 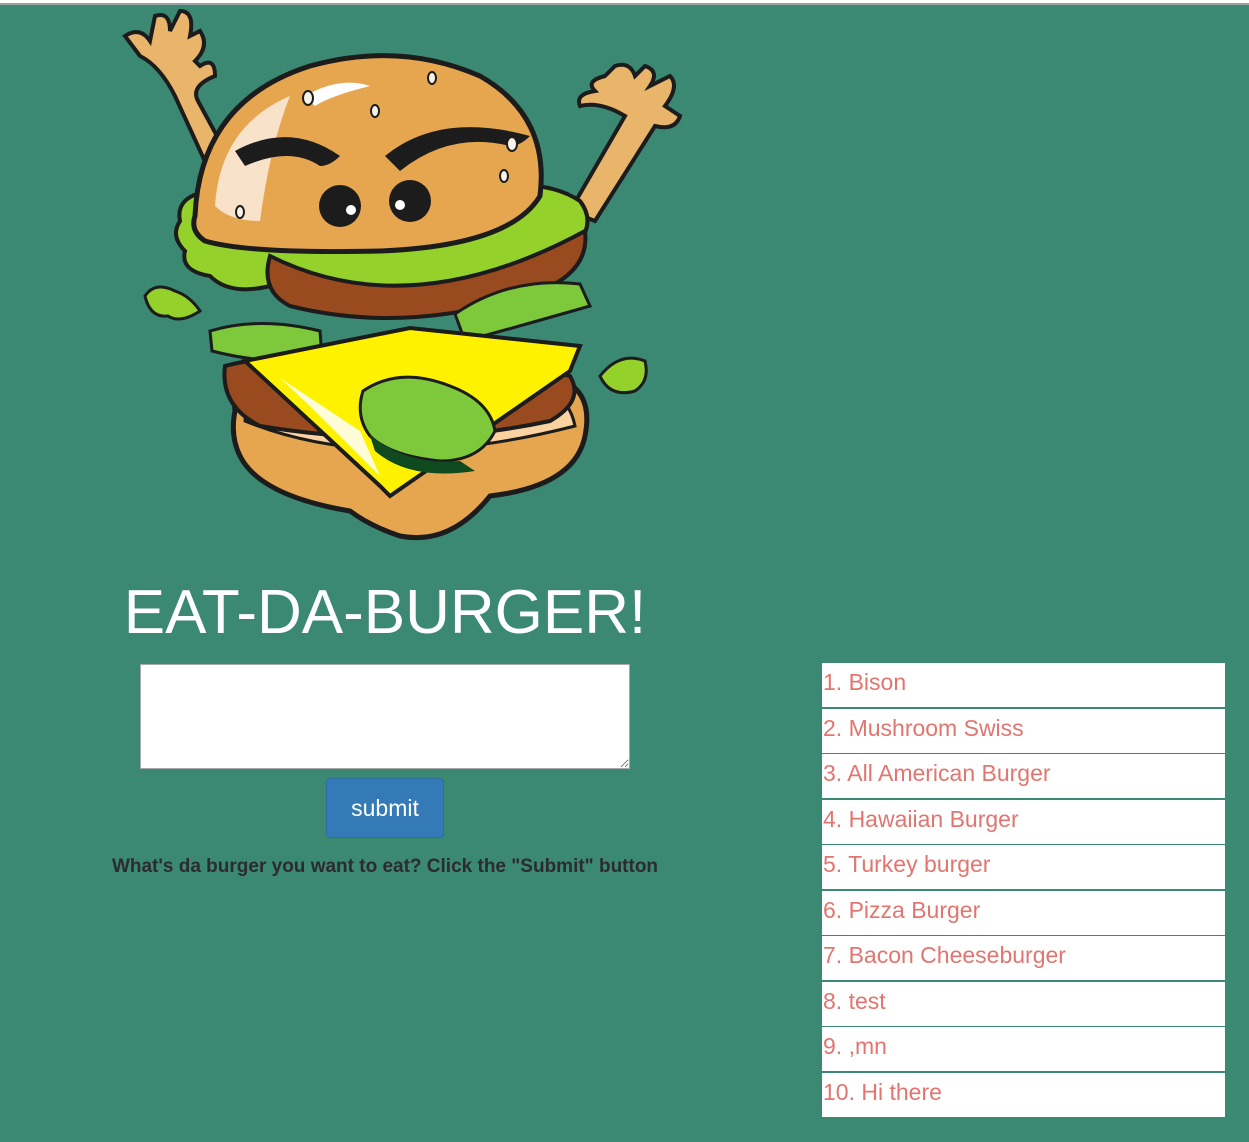 I want to click on burger-list-item: 6. Pizza Burger, so click(x=1023, y=912).